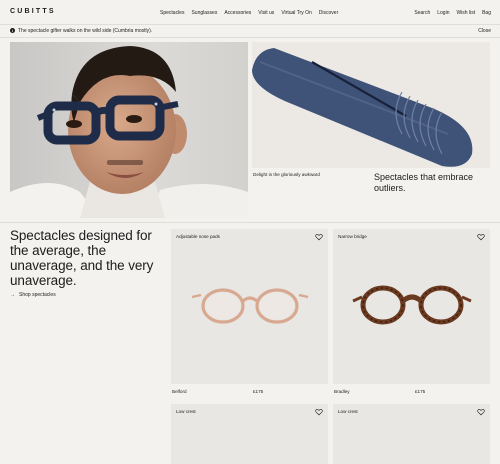  Describe the element at coordinates (411, 434) in the screenshot. I see `product-card-low-crest-2: Low crest` at that location.